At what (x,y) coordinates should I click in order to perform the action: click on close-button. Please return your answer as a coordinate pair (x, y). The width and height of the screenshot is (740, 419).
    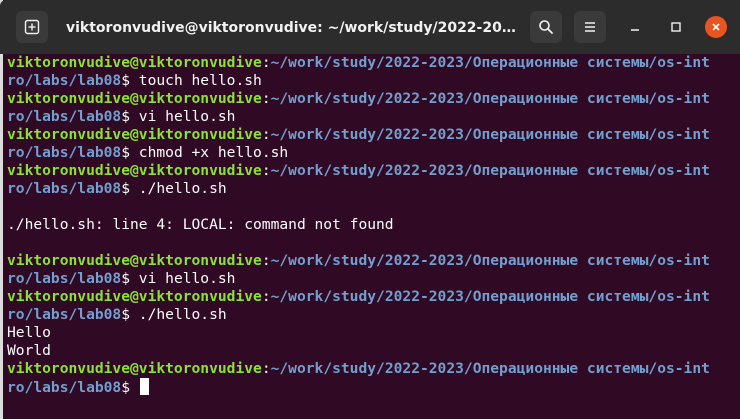
    Looking at the image, I should click on (716, 27).